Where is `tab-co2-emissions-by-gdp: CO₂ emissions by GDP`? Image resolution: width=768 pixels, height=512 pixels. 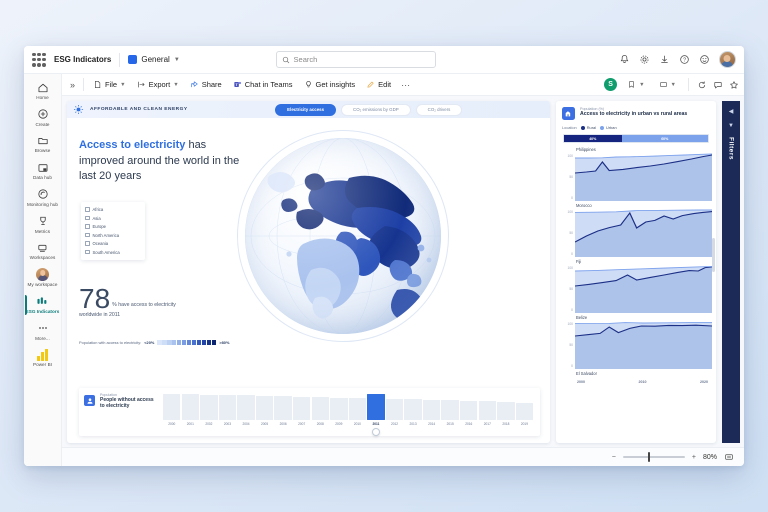
tab-co2-emissions-by-gdp: CO₂ emissions by GDP is located at coordinates (376, 109).